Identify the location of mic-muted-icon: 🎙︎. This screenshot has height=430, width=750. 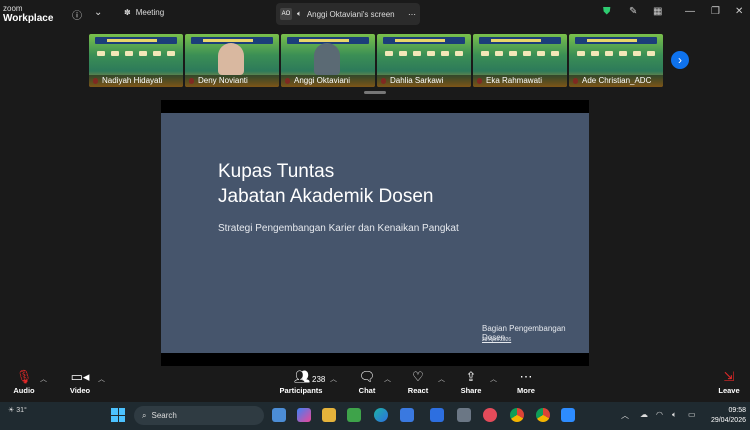
(24, 376).